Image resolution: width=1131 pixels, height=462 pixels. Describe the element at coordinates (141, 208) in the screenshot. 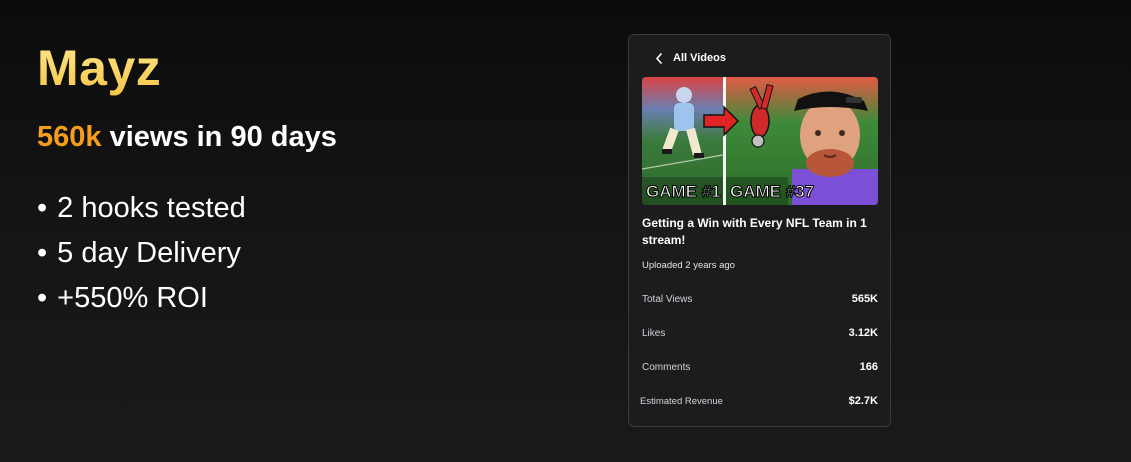

I see `list-item: • 2 hooks tested` at that location.